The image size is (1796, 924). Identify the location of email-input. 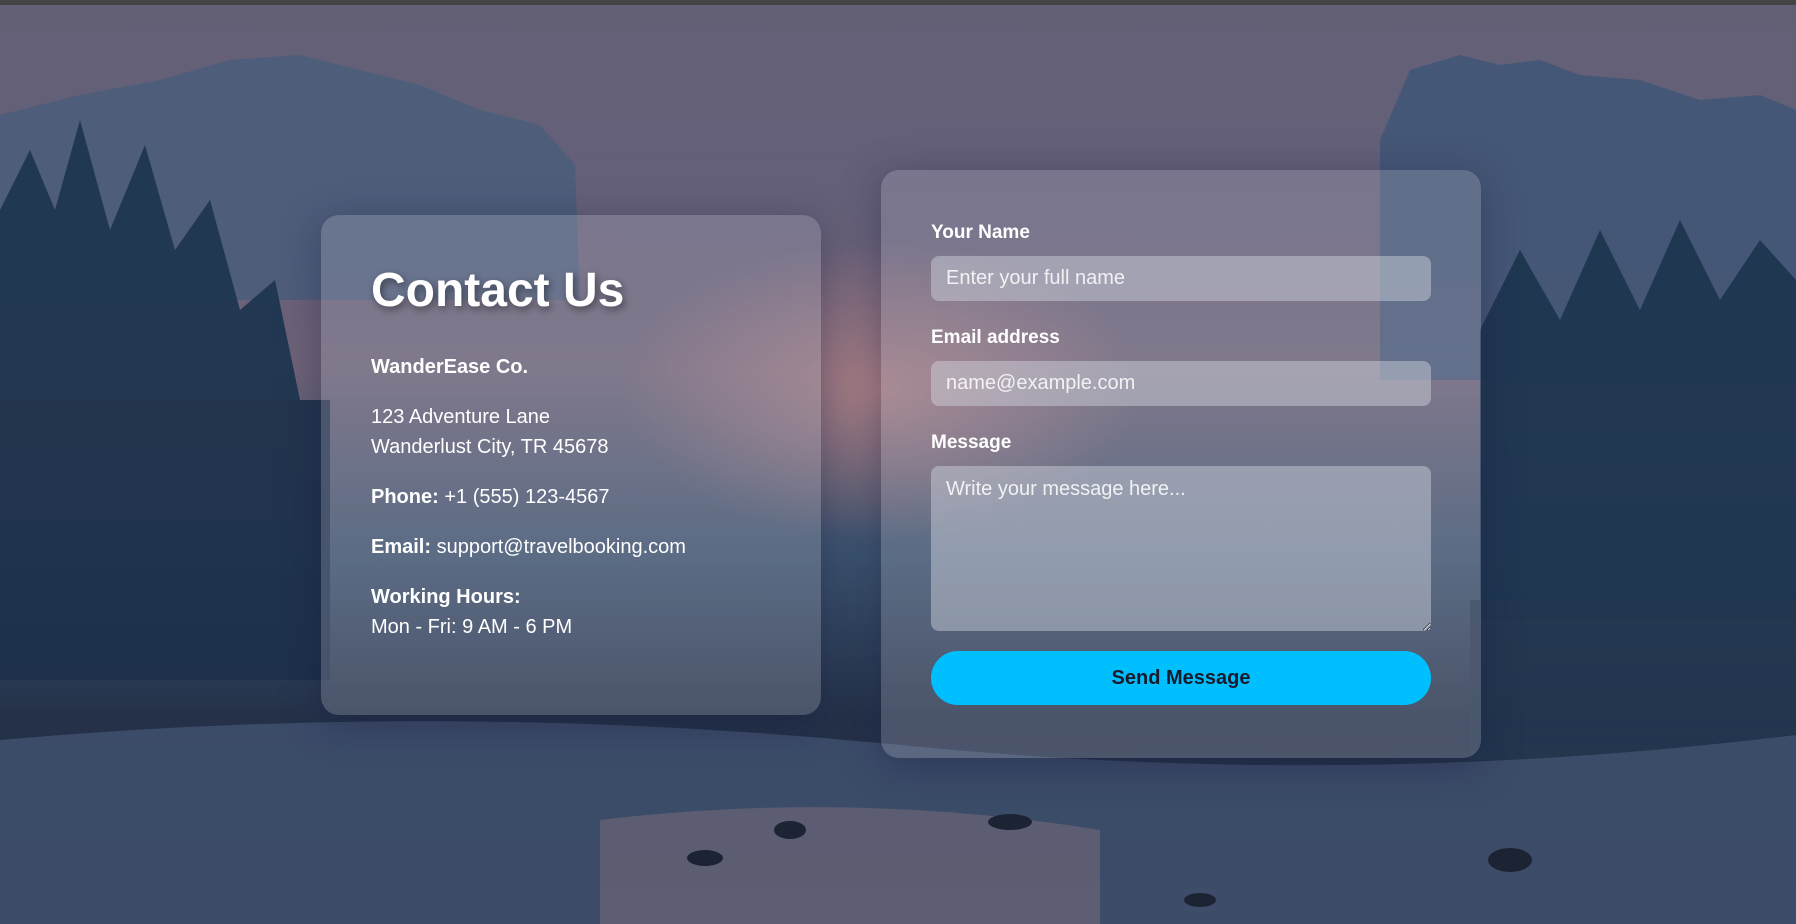
(1181, 383).